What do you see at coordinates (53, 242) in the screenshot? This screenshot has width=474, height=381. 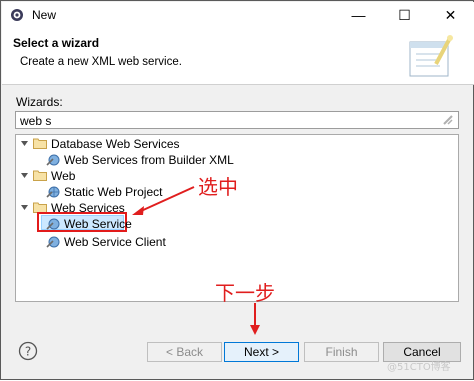 I see `web-service-client-icon` at bounding box center [53, 242].